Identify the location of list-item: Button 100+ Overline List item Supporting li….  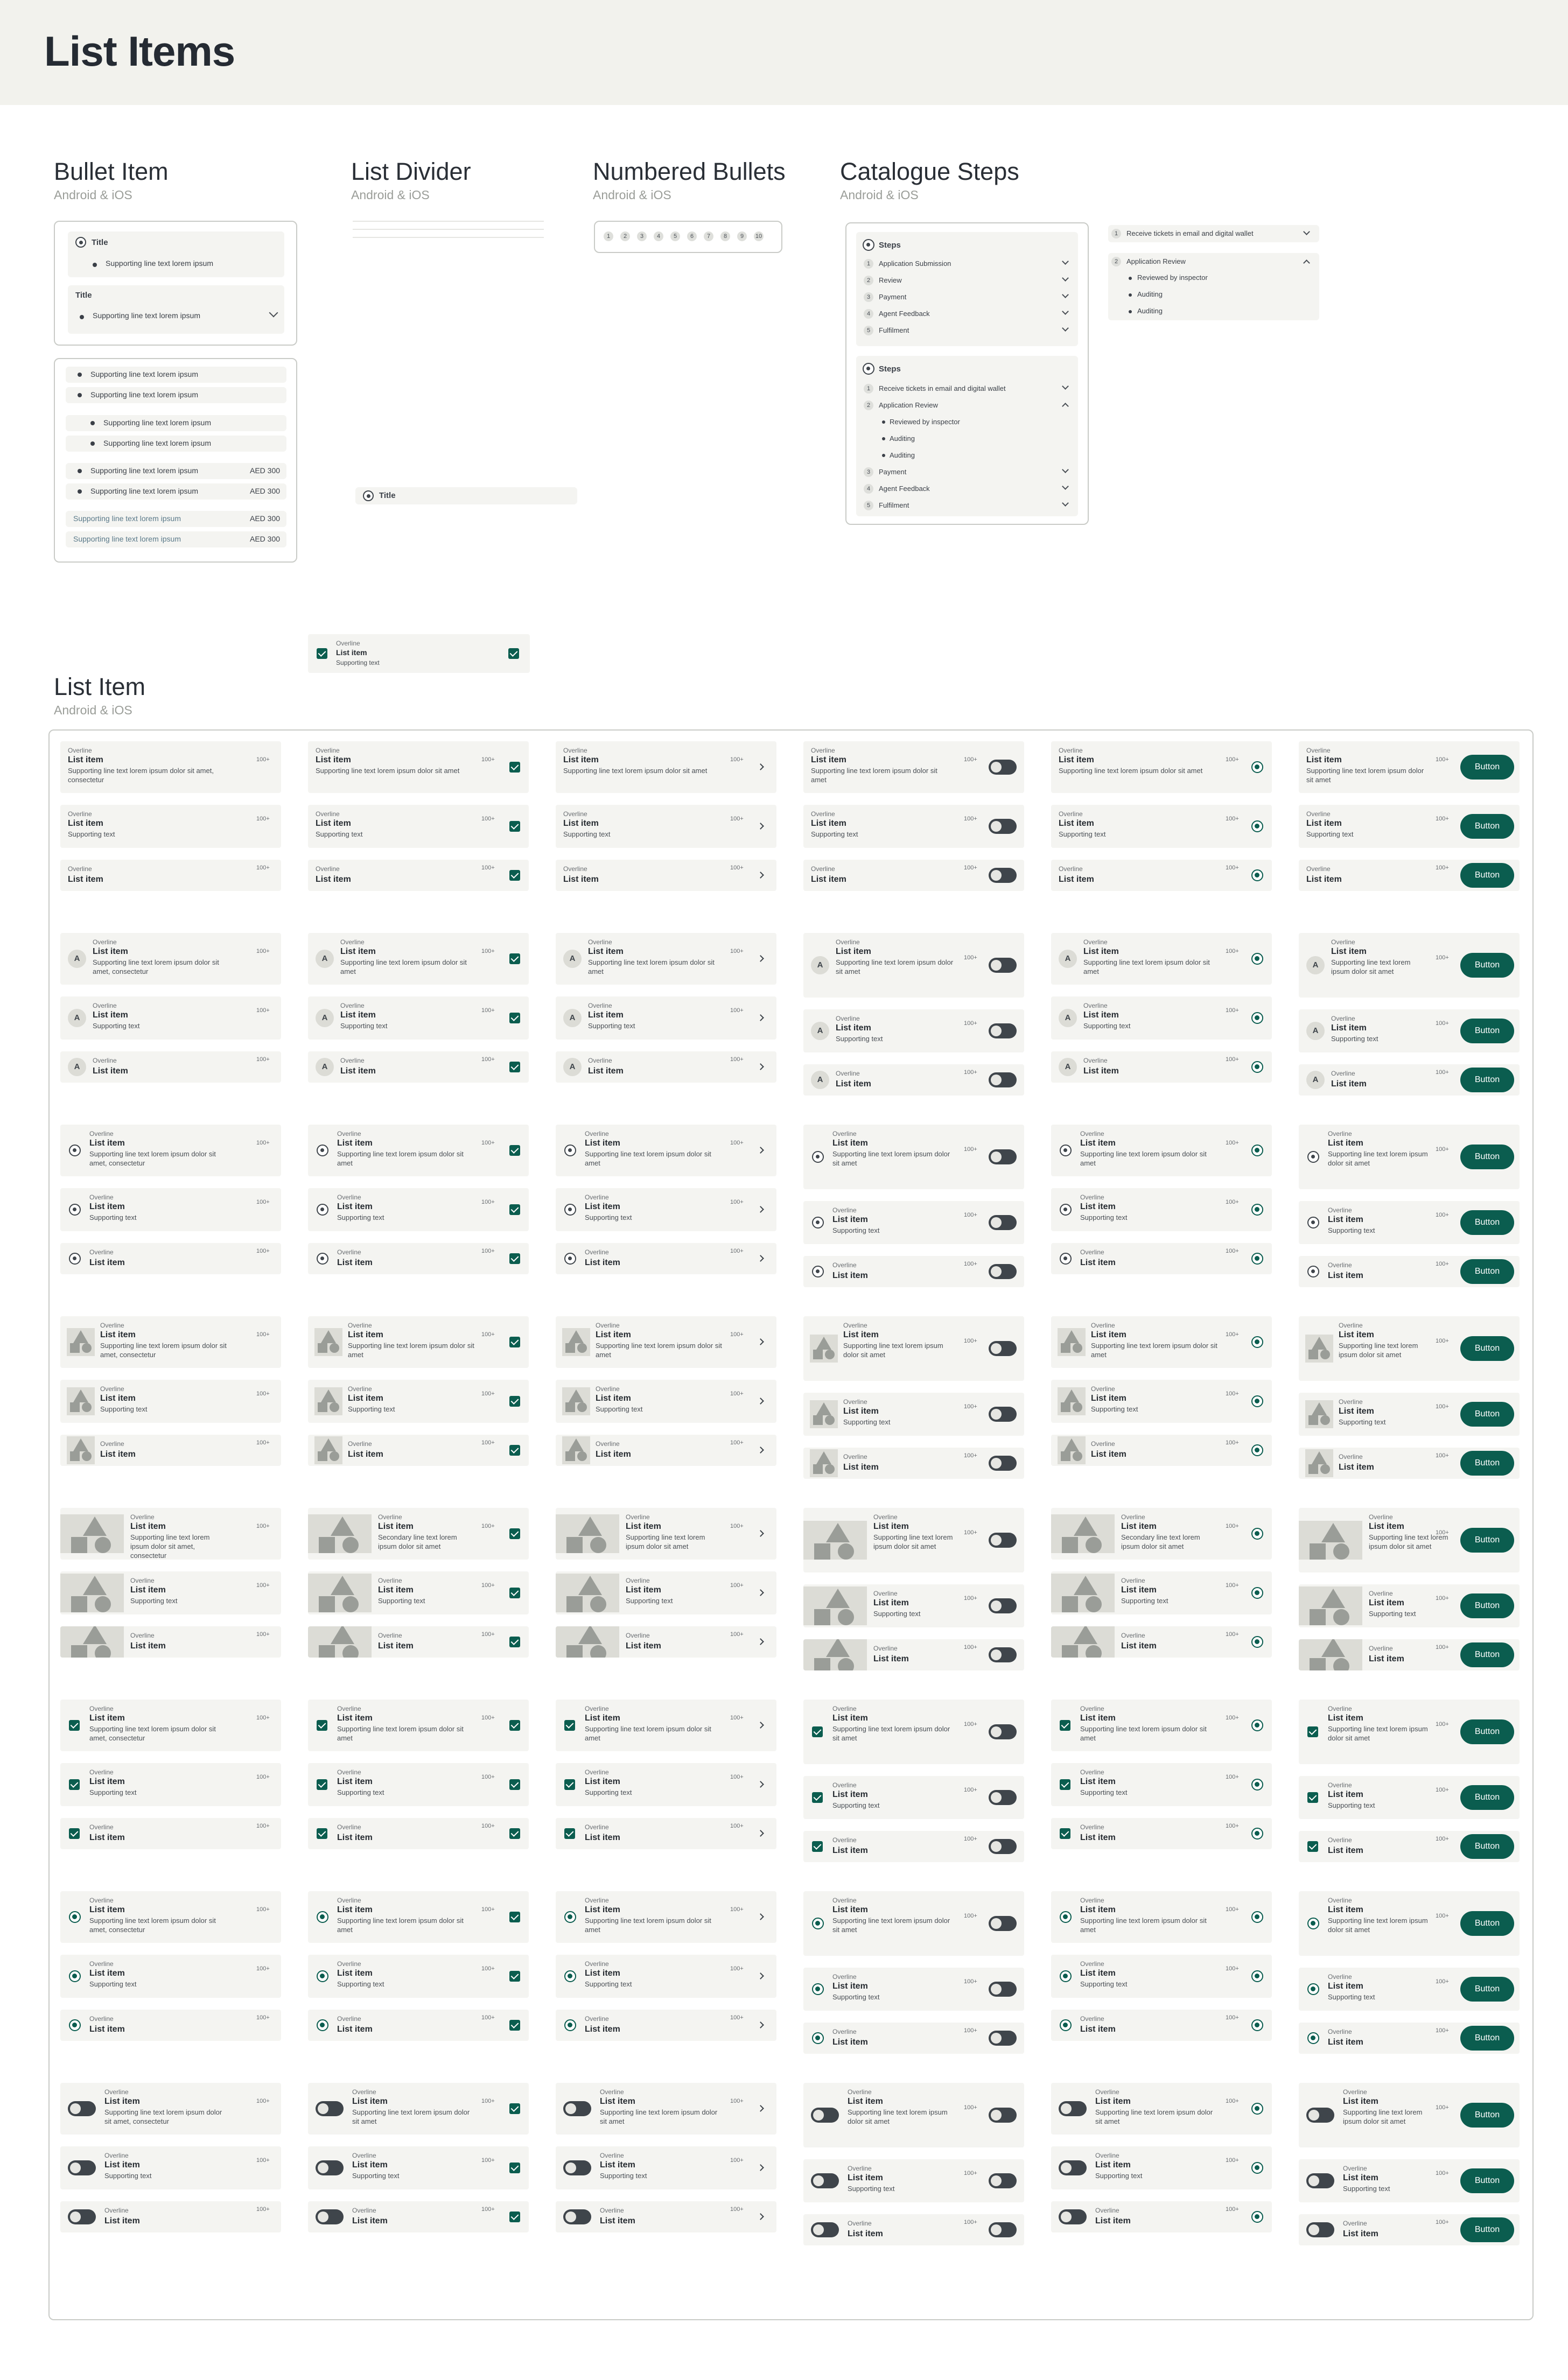
(1409, 1349).